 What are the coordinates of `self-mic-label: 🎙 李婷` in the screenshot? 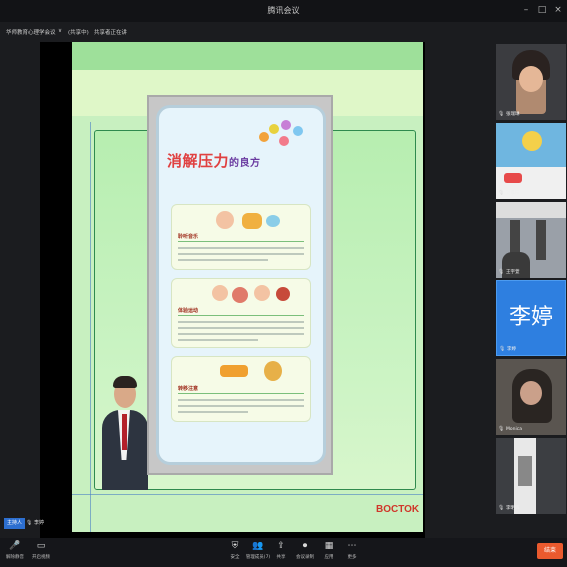 It's located at (35, 523).